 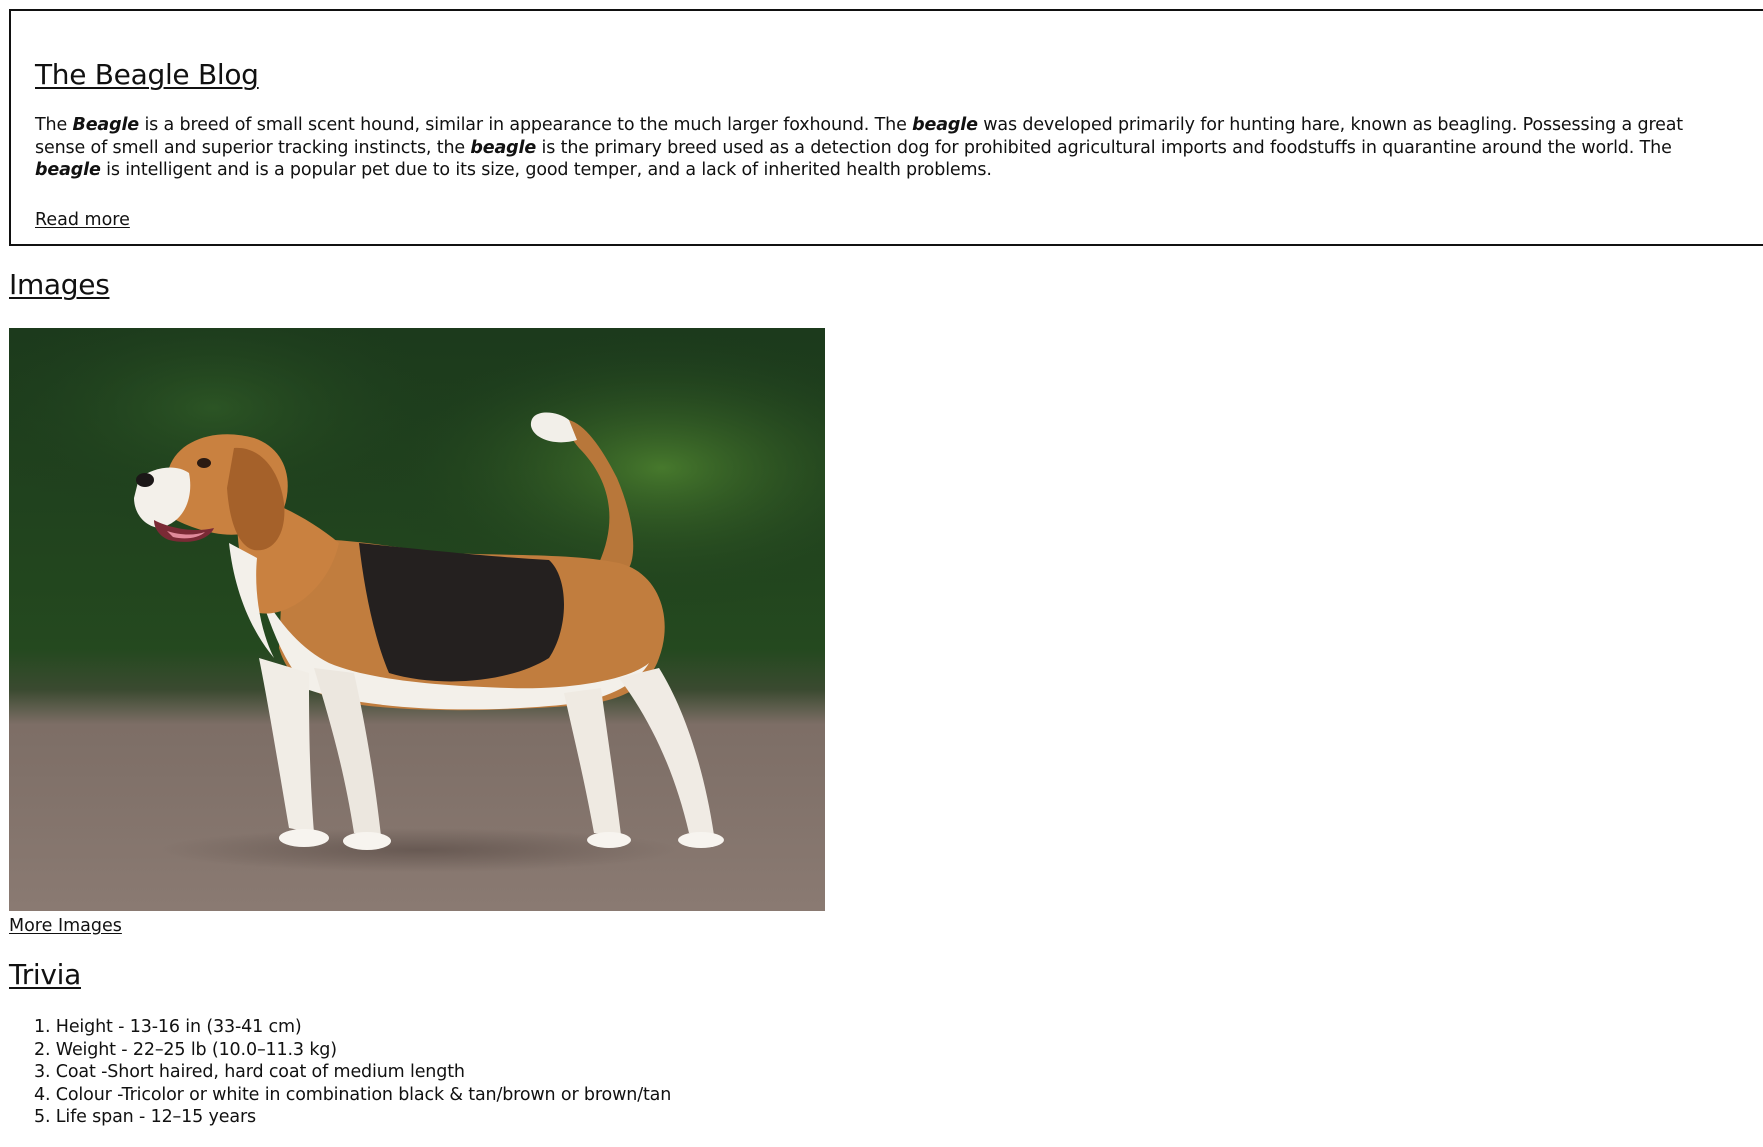 I want to click on more-images-link: More Images, so click(x=65, y=926).